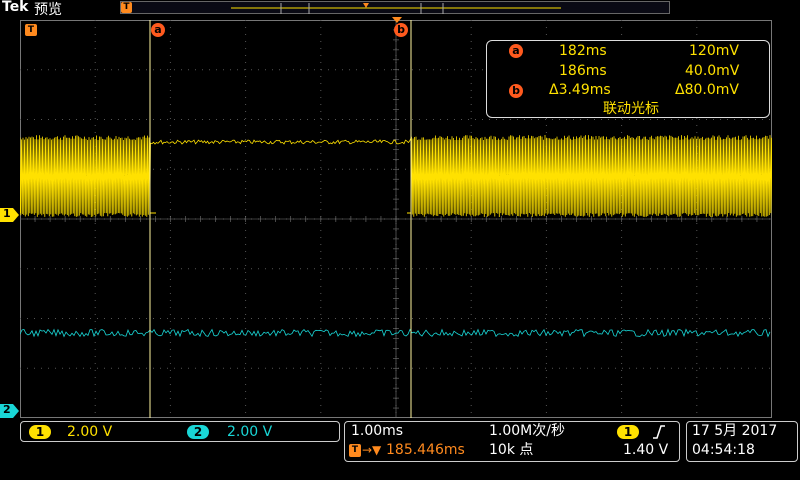 This screenshot has height=480, width=800. What do you see at coordinates (180, 431) in the screenshot?
I see `channel-scale-panel: 1 2.00 V 2 2.00 V` at bounding box center [180, 431].